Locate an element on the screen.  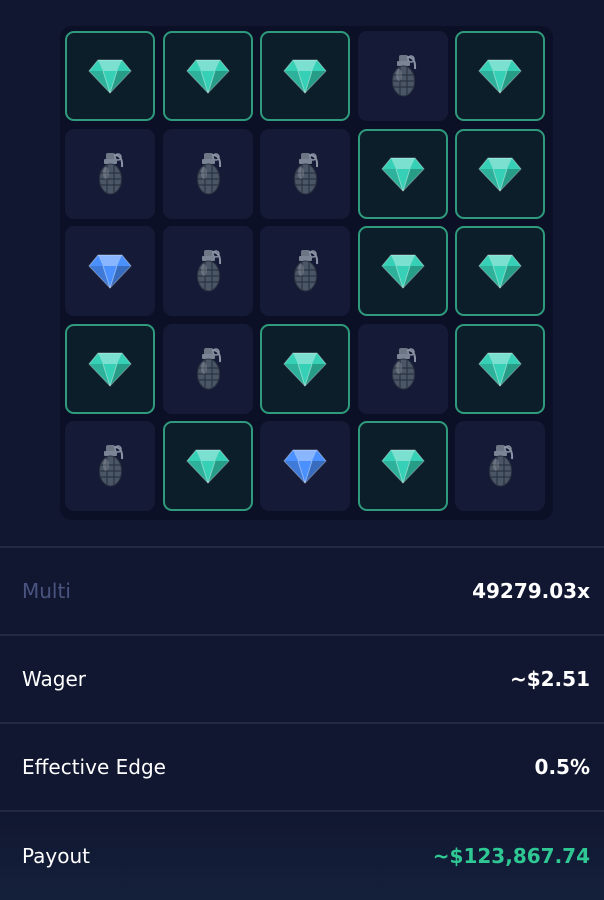
wager-row: Wager ~$2.51 is located at coordinates (302, 678).